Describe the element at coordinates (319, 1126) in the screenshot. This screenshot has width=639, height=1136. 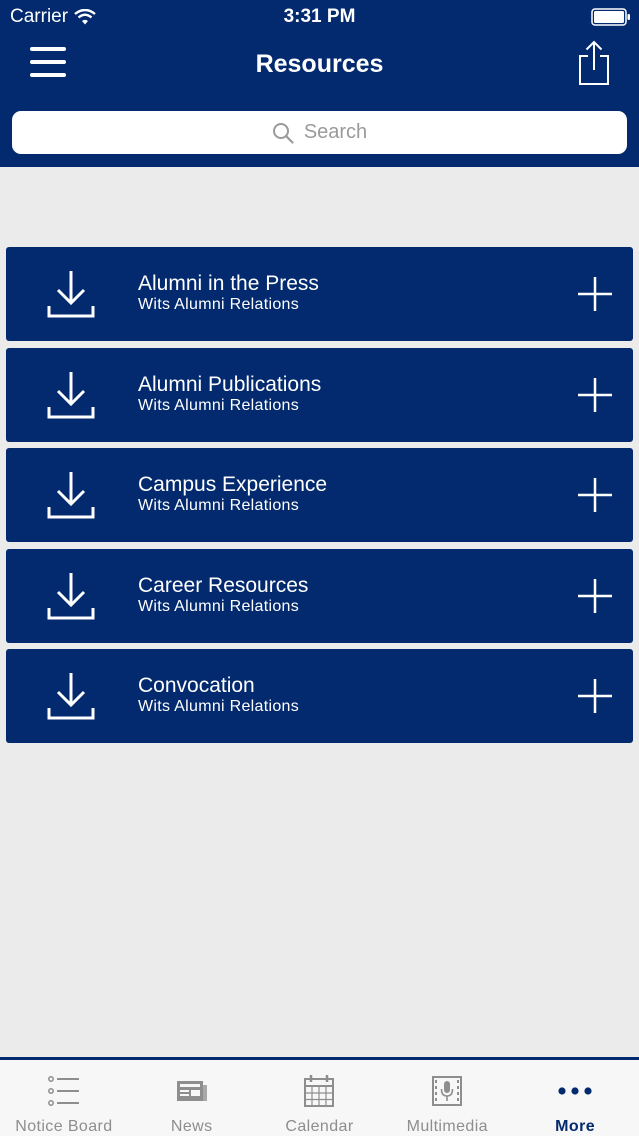
I see `tab-label: Calendar` at that location.